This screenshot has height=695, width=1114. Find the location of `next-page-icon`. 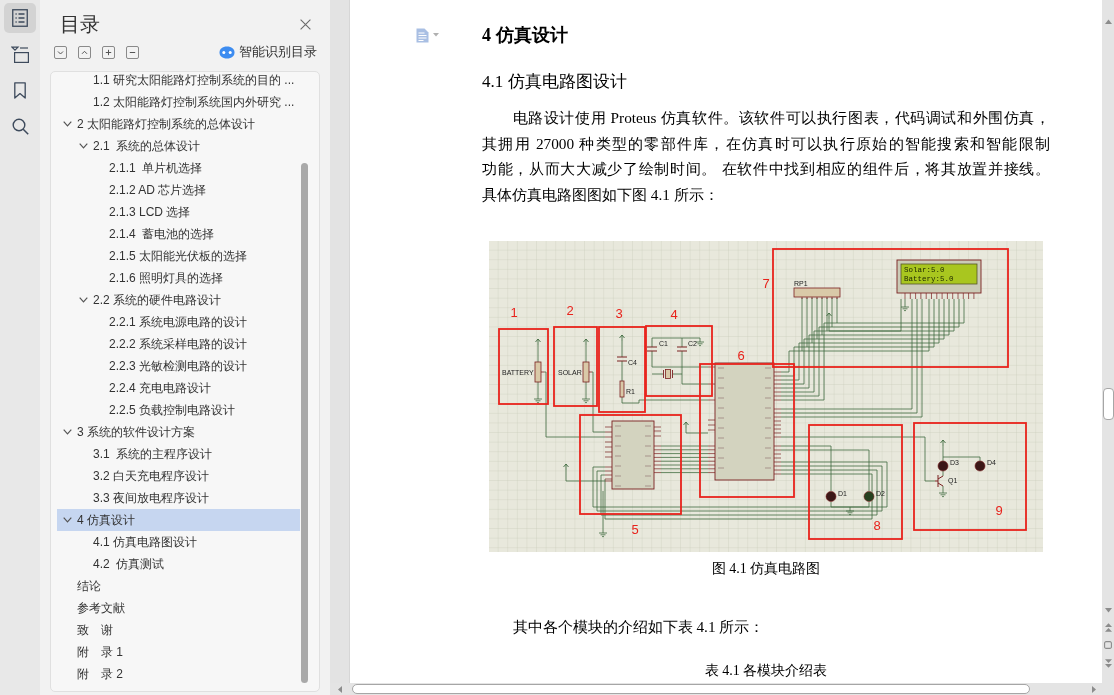

next-page-icon is located at coordinates (1108, 663).